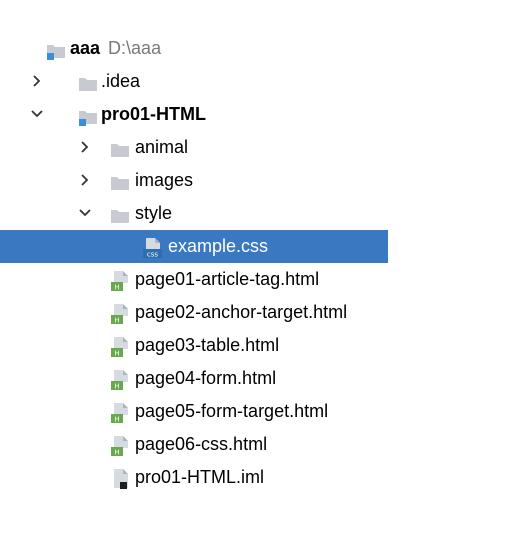  I want to click on tree-item-page01: H page01-article-tag.html, so click(194, 279).